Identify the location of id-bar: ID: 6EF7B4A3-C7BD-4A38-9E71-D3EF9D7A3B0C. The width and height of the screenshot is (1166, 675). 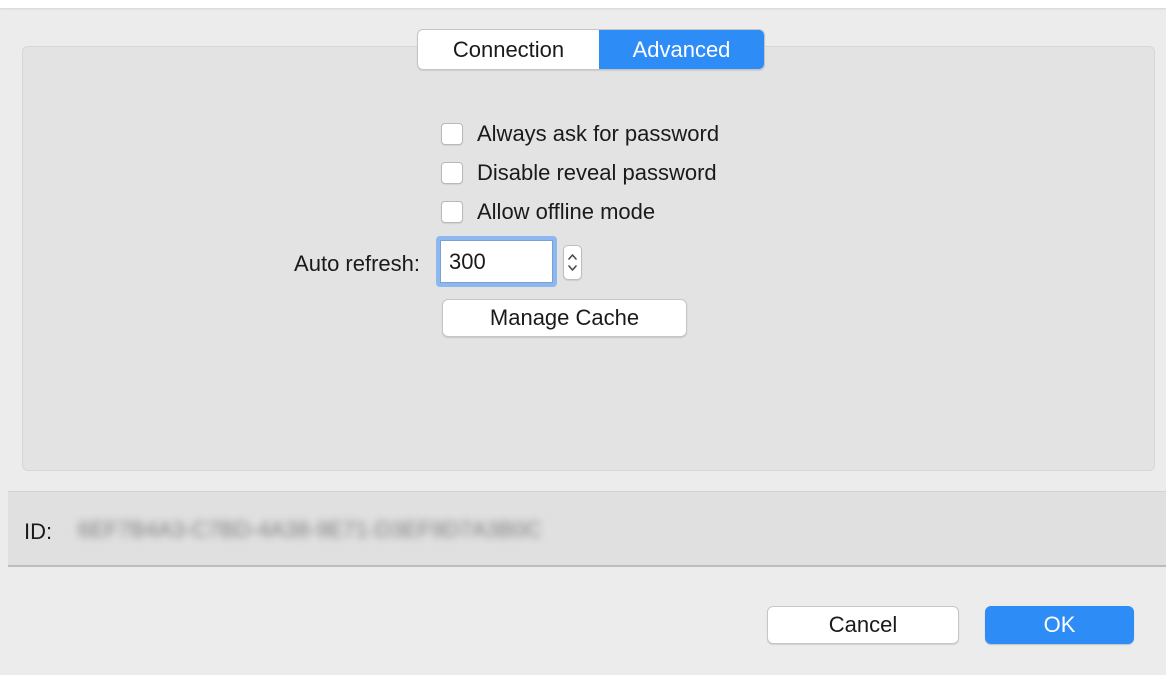
(587, 529).